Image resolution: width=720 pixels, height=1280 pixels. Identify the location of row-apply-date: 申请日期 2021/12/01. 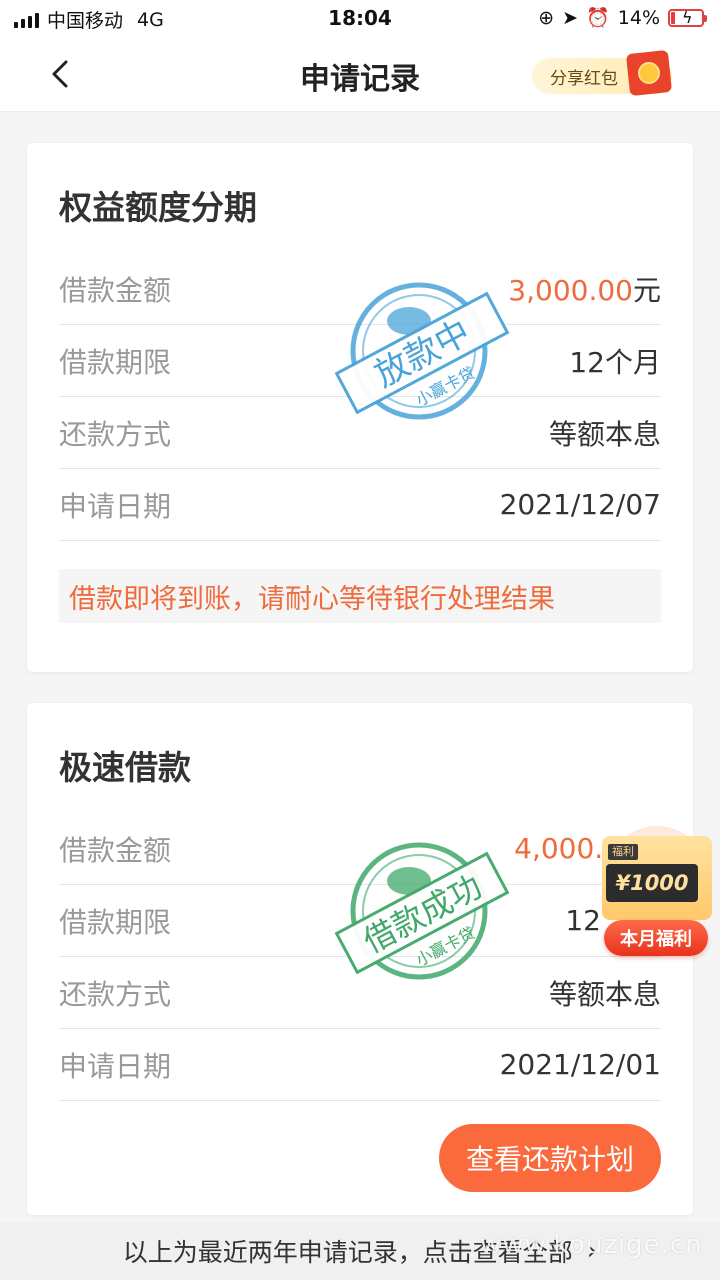
(360, 1065).